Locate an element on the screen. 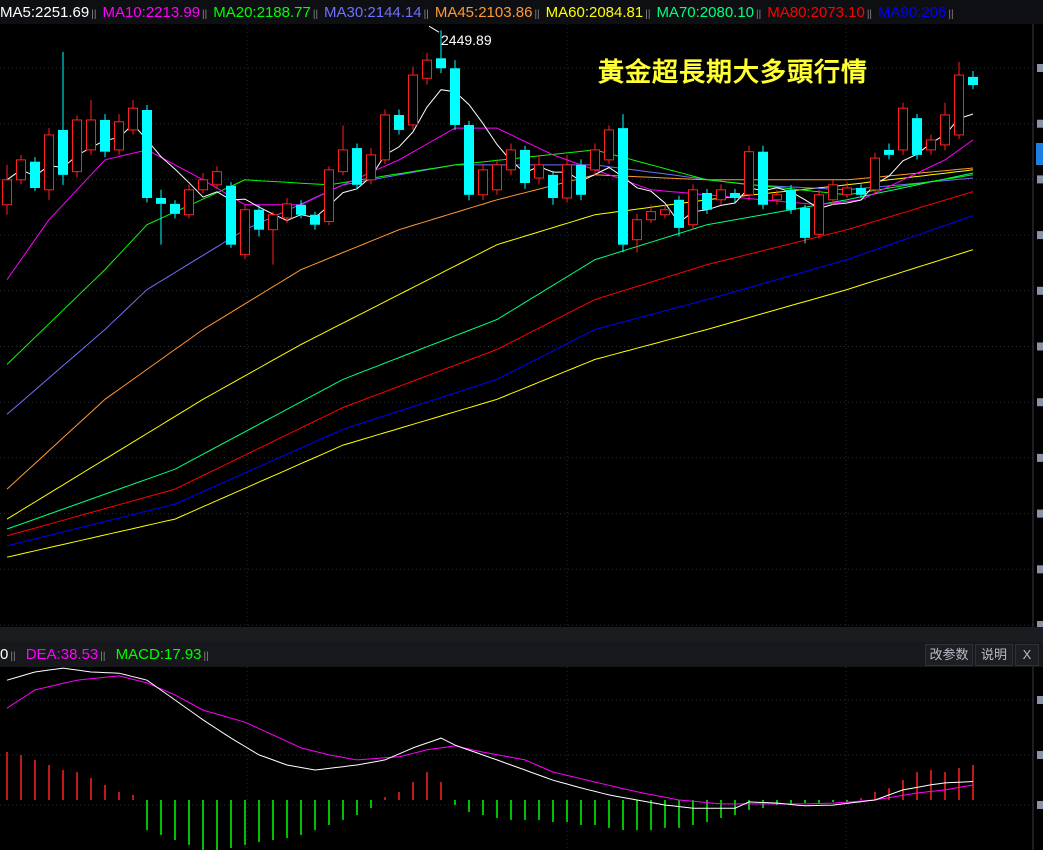 This screenshot has width=1043, height=850. legend-ma90: MA90:206 || is located at coordinates (916, 12).